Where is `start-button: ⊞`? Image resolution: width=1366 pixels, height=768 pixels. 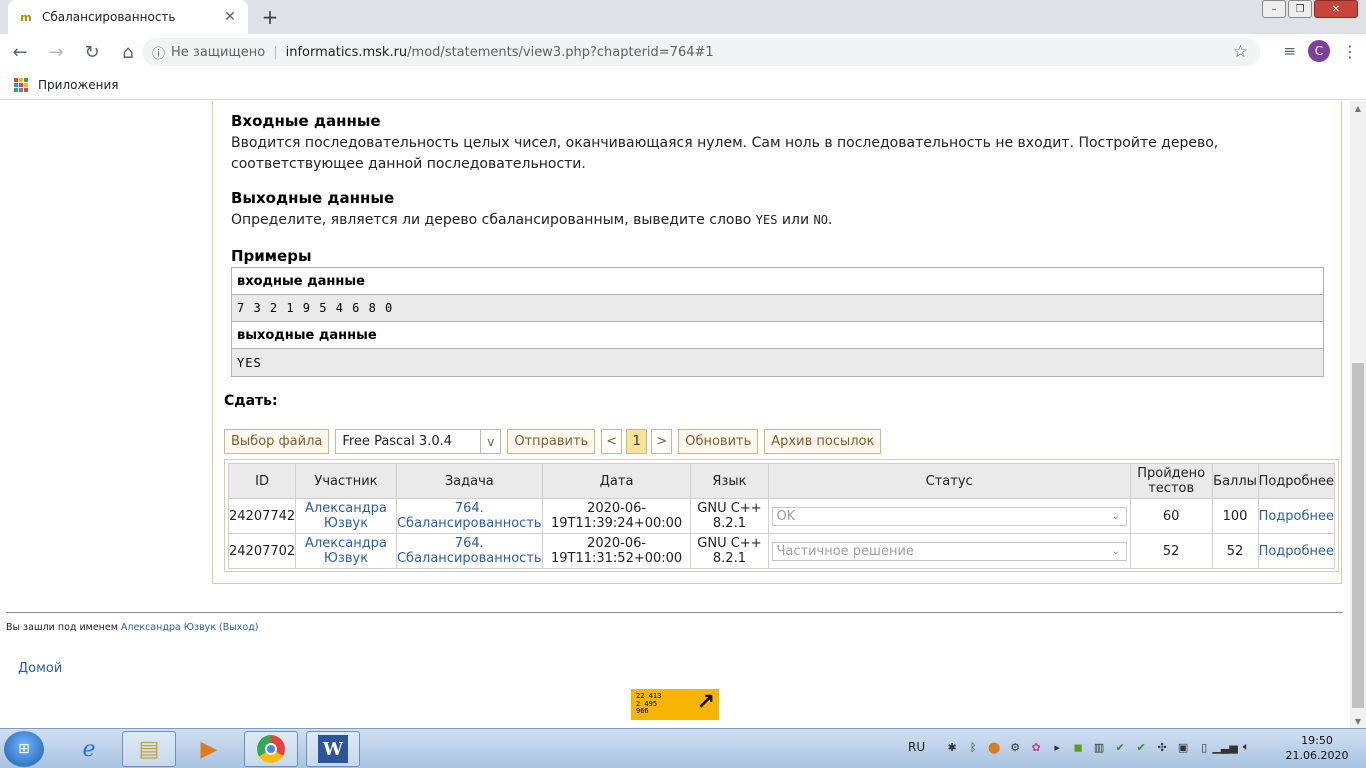 start-button: ⊞ is located at coordinates (24, 749).